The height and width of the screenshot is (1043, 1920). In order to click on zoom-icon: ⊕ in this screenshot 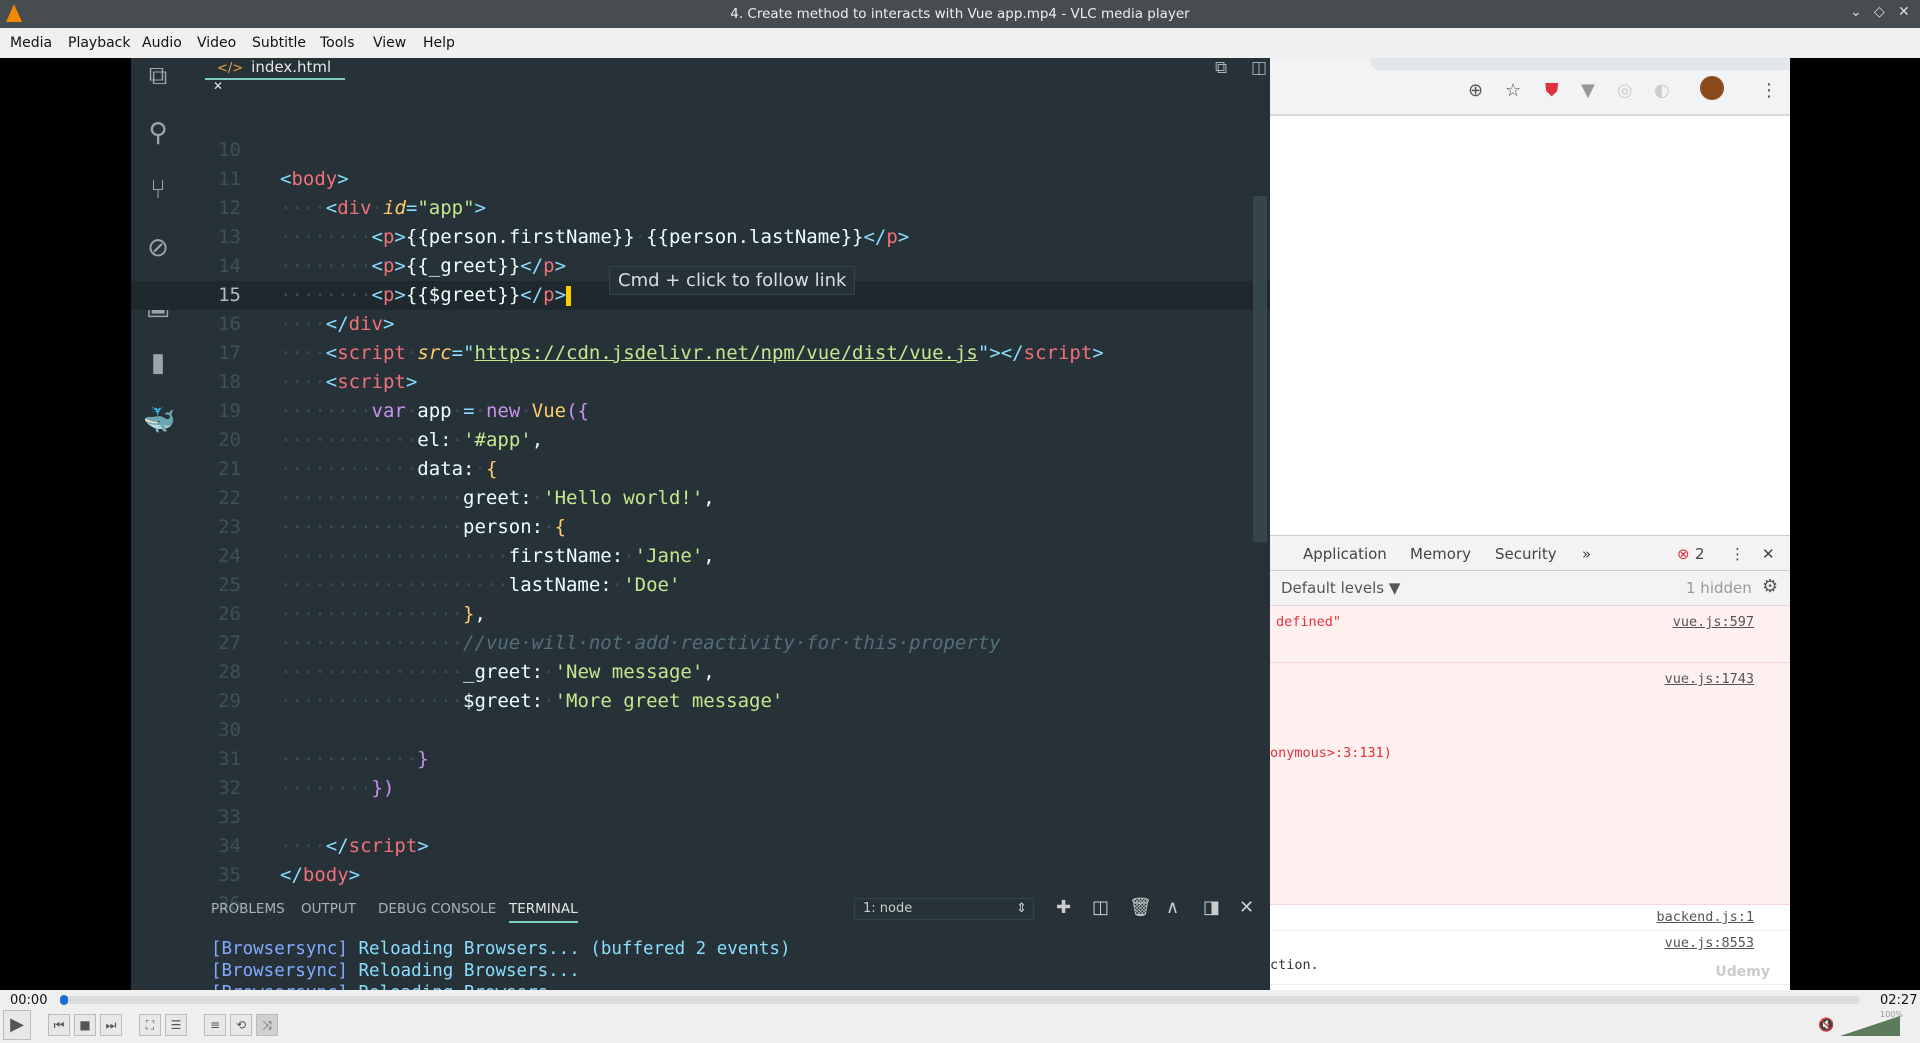, I will do `click(1475, 90)`.